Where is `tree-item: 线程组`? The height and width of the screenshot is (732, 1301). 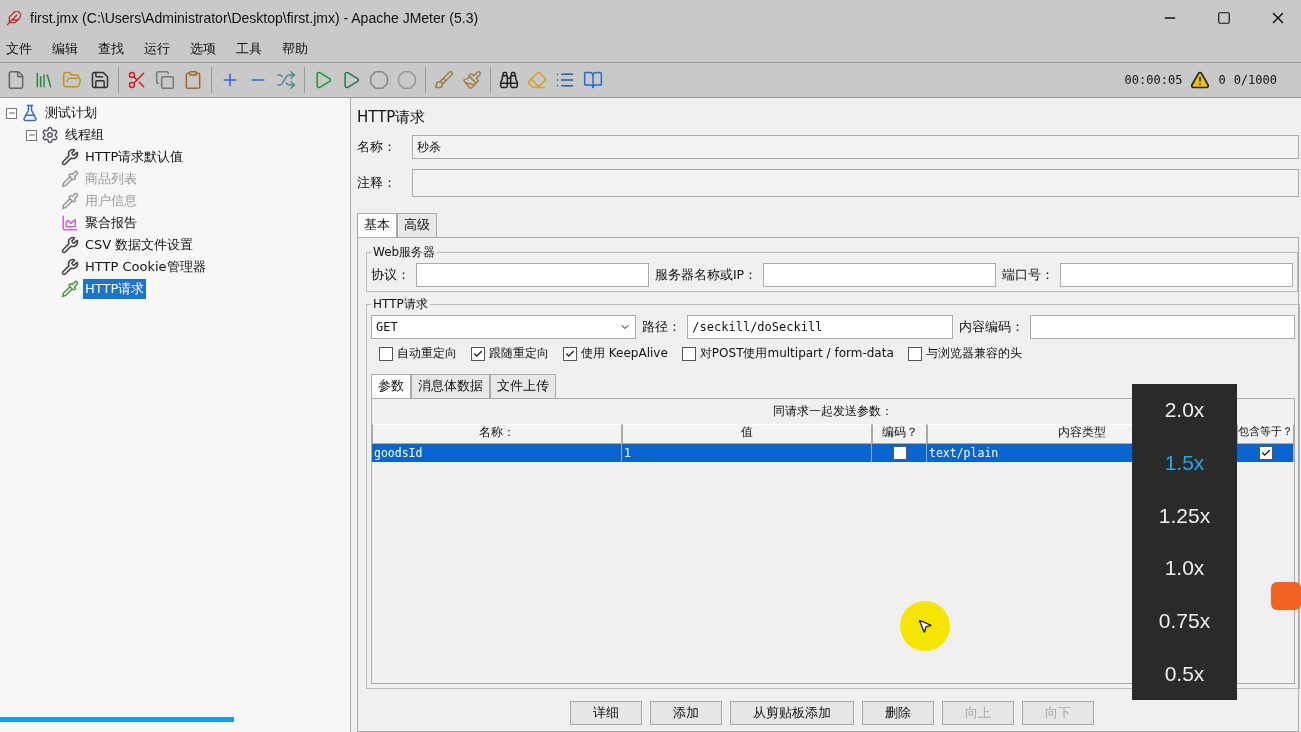
tree-item: 线程组 is located at coordinates (84, 135).